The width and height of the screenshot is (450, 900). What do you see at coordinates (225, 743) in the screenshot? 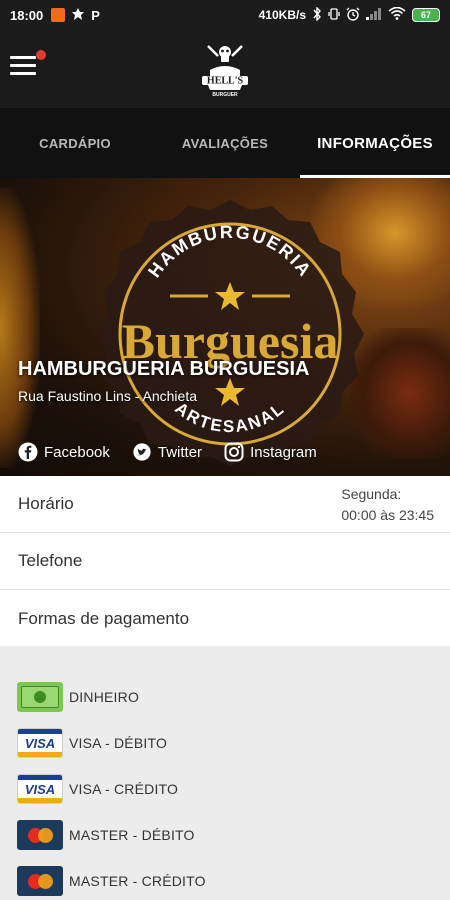
I see `payment-item: VISA VISA - DÉBITO` at bounding box center [225, 743].